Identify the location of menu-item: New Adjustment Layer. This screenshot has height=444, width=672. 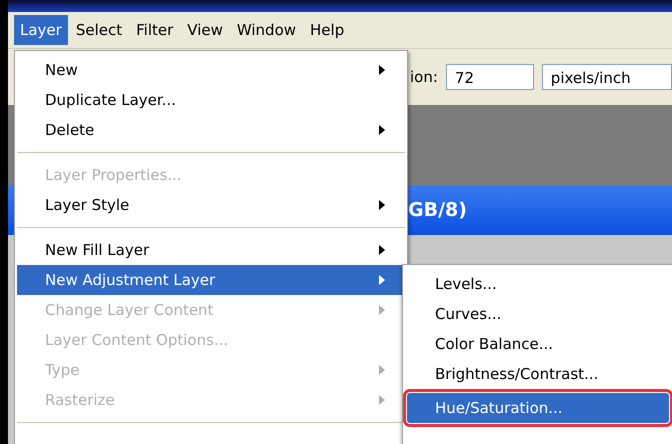
(211, 280).